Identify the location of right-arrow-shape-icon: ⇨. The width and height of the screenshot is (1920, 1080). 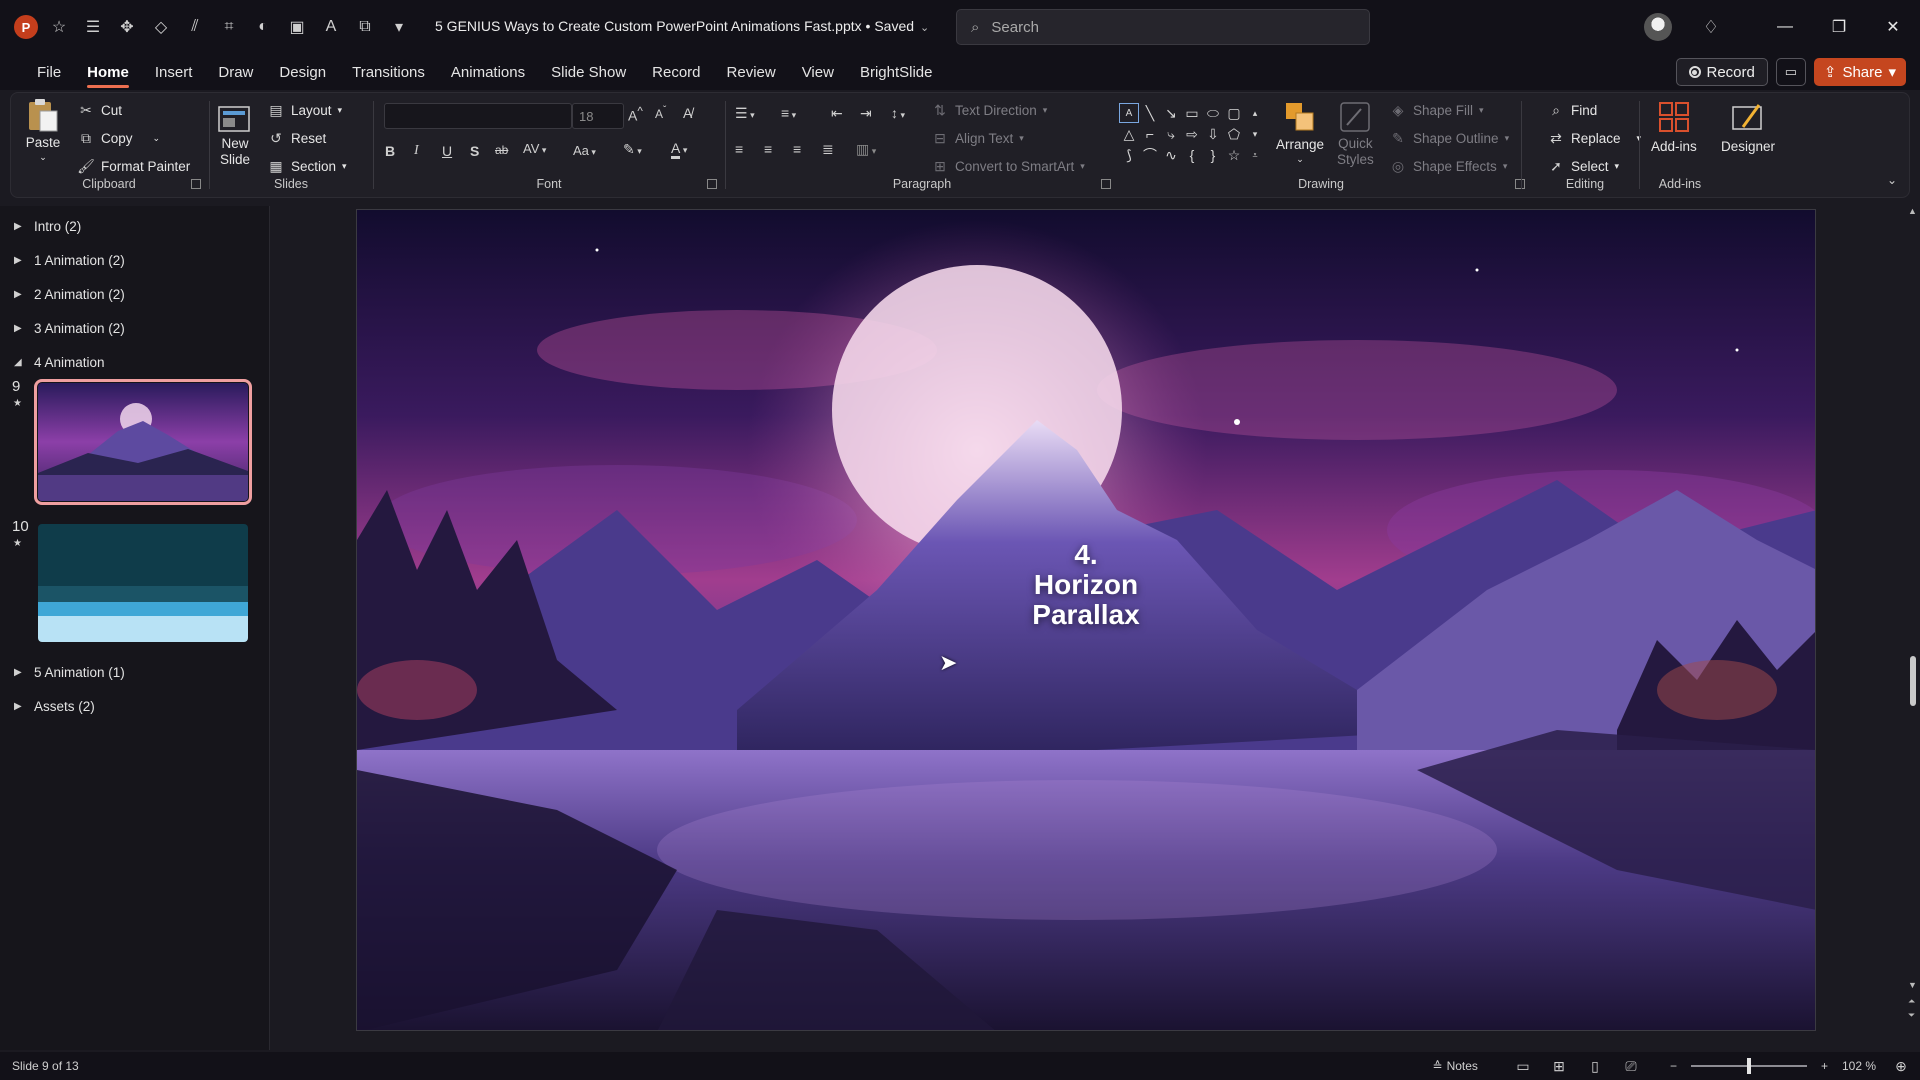
(1192, 134).